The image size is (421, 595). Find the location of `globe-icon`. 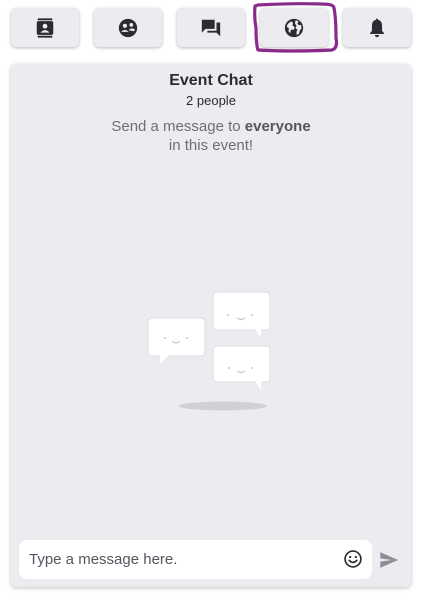

globe-icon is located at coordinates (294, 27).